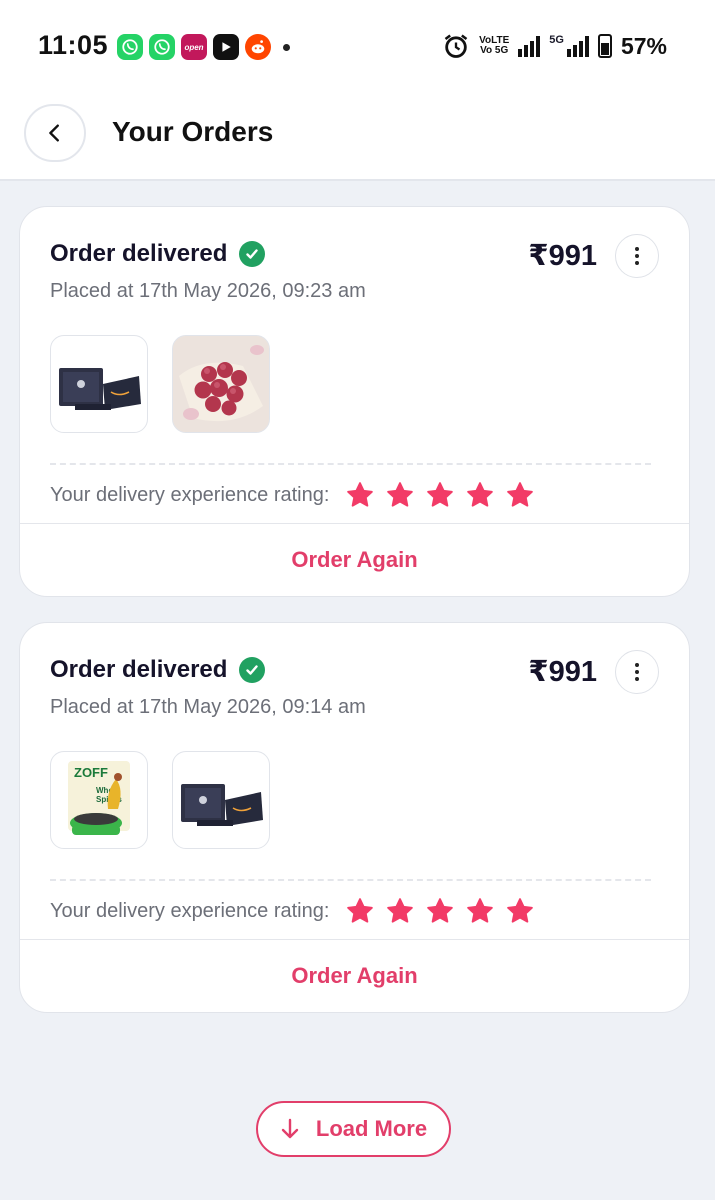  What do you see at coordinates (604, 46) in the screenshot?
I see `battery-icon` at bounding box center [604, 46].